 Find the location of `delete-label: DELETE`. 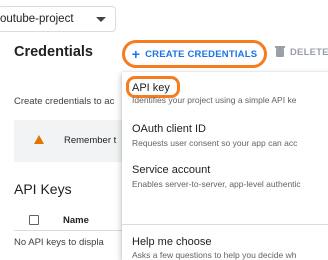

delete-label: DELETE is located at coordinates (309, 52).